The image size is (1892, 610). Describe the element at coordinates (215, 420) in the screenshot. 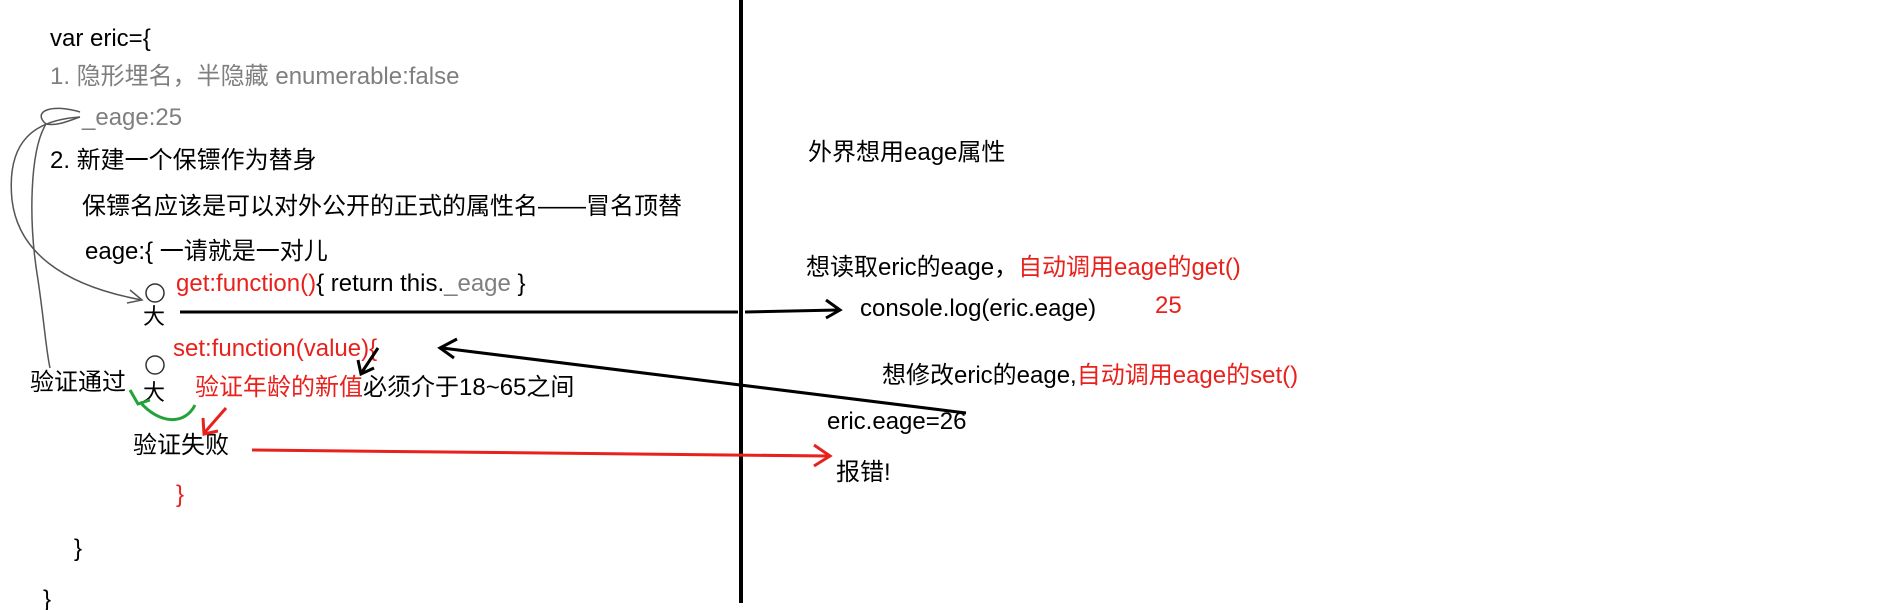

I see `fail-arrow` at that location.